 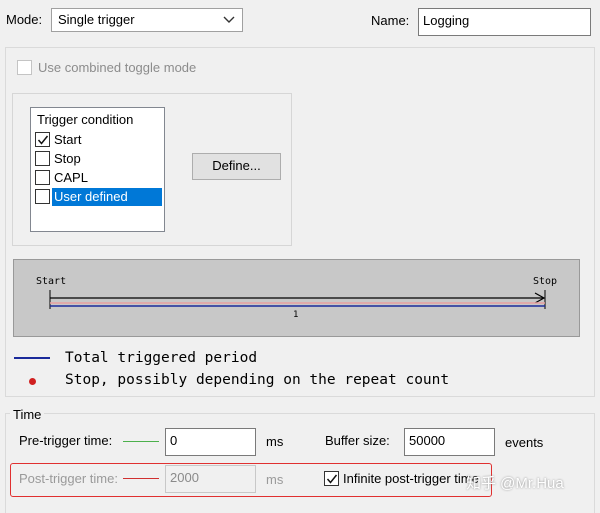 What do you see at coordinates (147, 20) in the screenshot?
I see `mode-select: Single trigger` at bounding box center [147, 20].